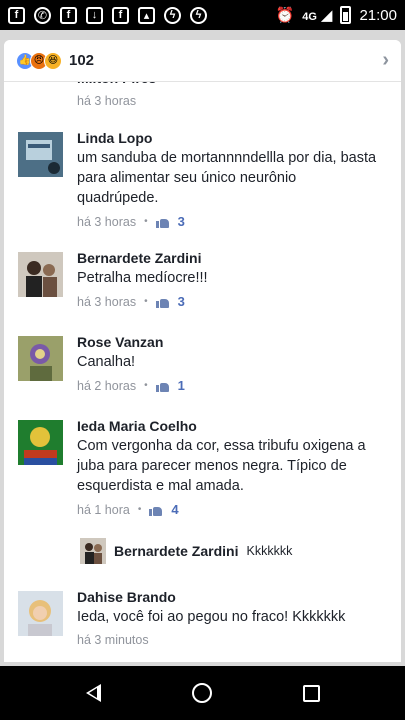  I want to click on navigation-bar, so click(202, 693).